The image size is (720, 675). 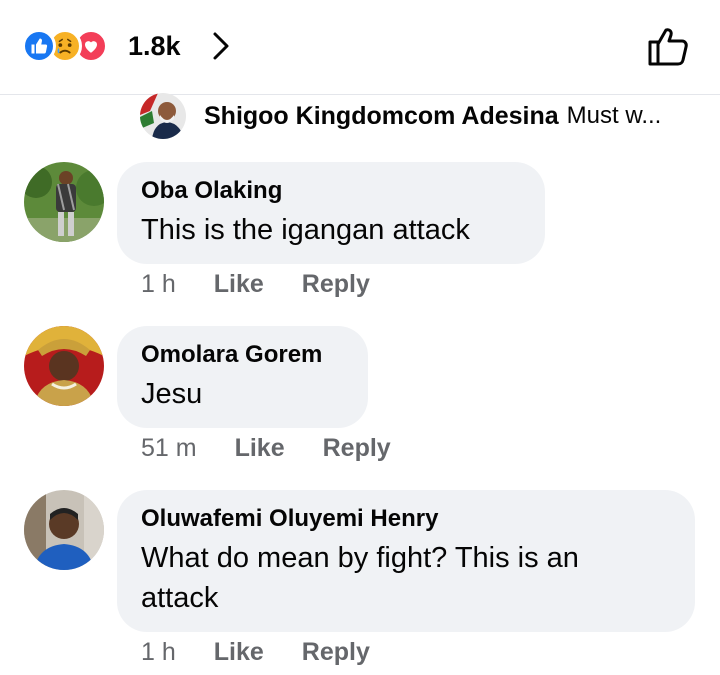 What do you see at coordinates (172, 394) in the screenshot?
I see `comment-text: Jesu` at bounding box center [172, 394].